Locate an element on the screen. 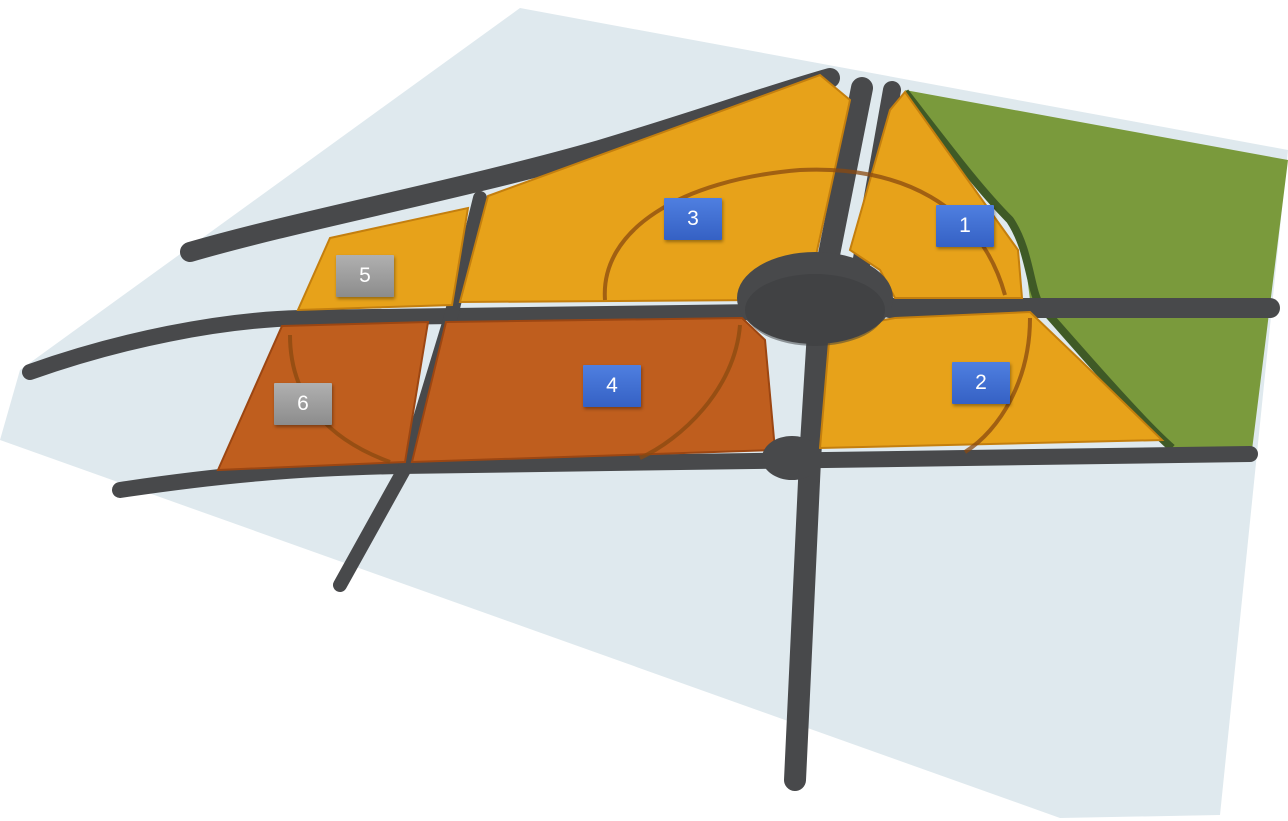 The height and width of the screenshot is (821, 1288). parcel-label-3: 3 is located at coordinates (693, 219).